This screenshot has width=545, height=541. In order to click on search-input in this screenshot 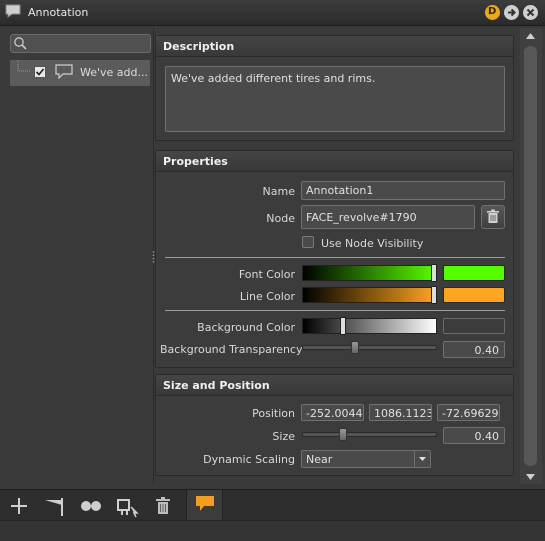, I will do `click(80, 43)`.